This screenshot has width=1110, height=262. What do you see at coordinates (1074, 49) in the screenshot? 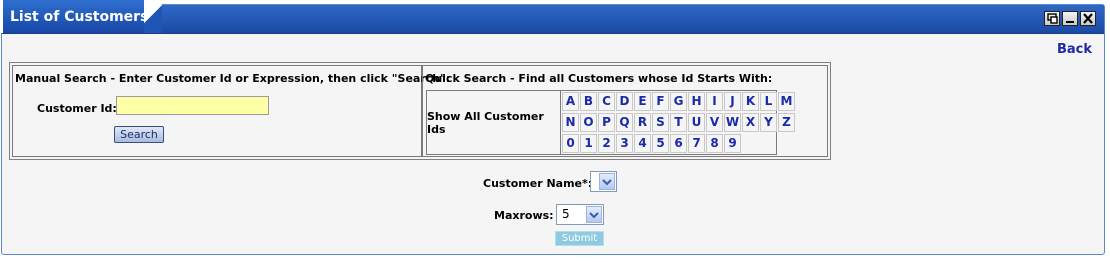
I see `back-link: Back` at bounding box center [1074, 49].